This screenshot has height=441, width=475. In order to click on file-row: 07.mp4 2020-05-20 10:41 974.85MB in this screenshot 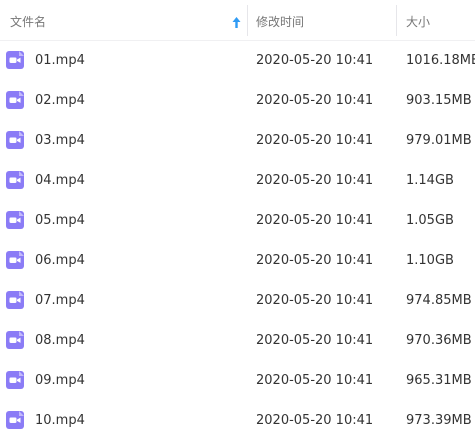, I will do `click(237, 300)`.